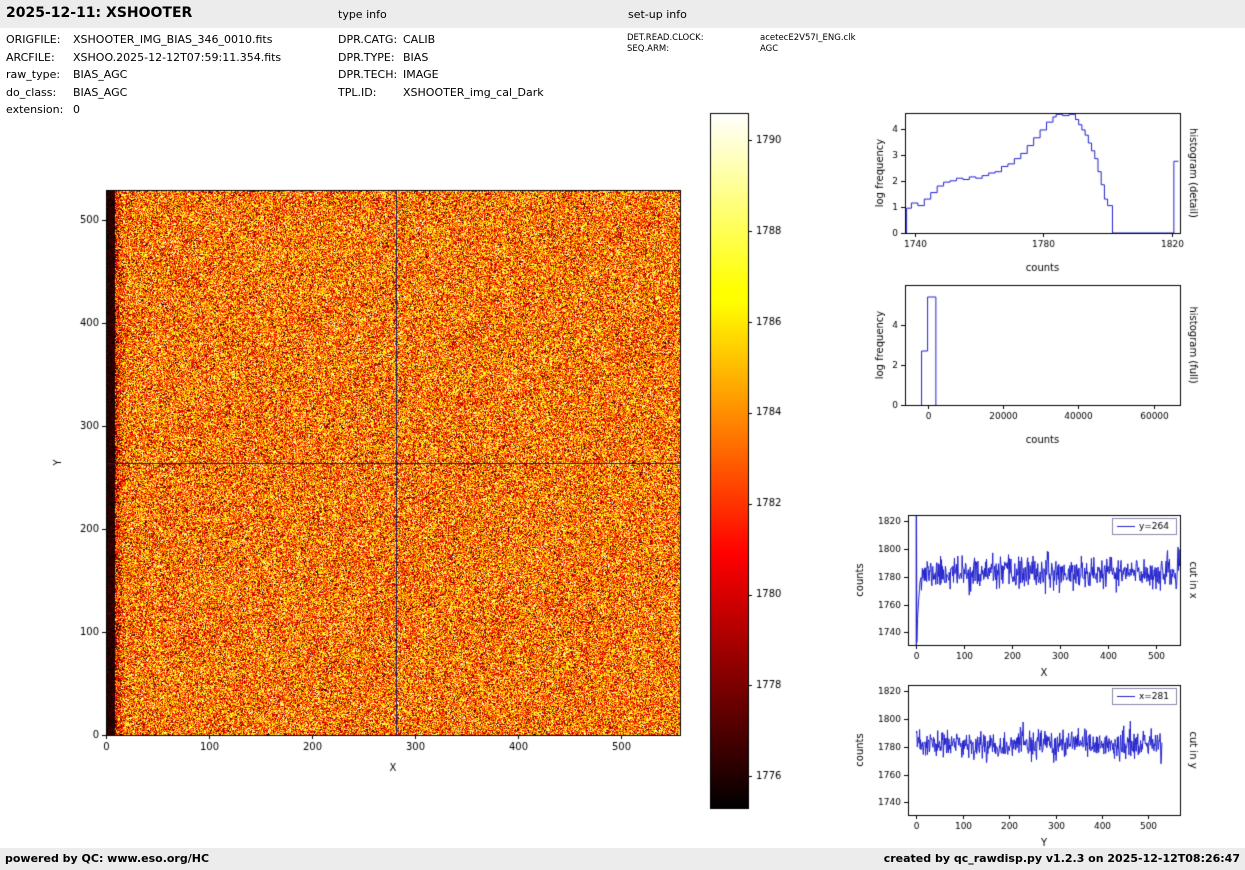  Describe the element at coordinates (416, 57) in the screenshot. I see `meta-value: BIAS` at that location.